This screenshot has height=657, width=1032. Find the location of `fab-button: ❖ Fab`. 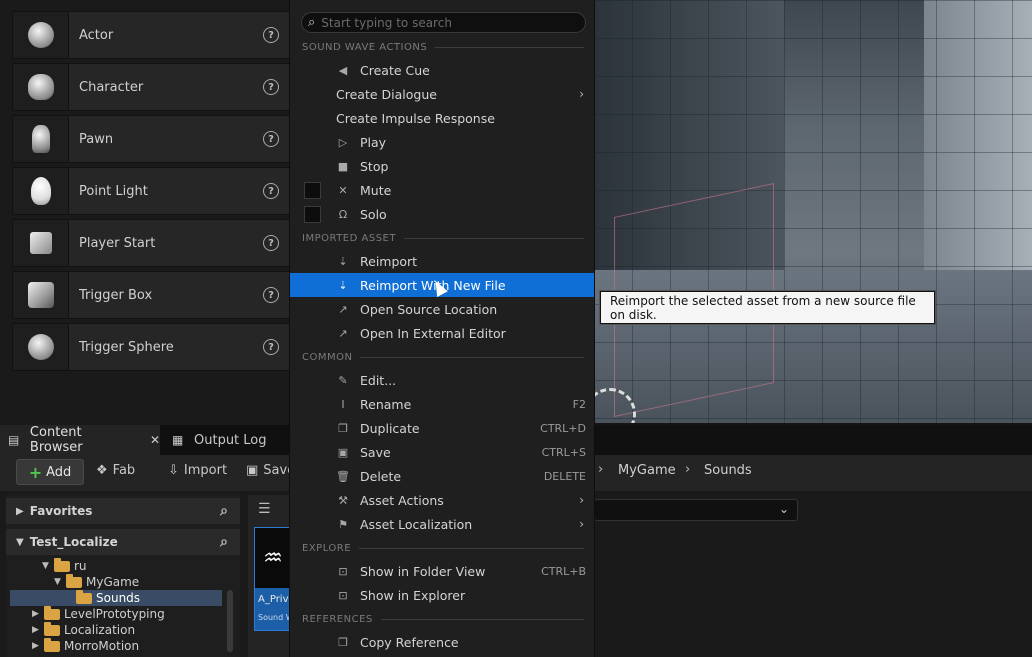

fab-button: ❖ Fab is located at coordinates (115, 470).